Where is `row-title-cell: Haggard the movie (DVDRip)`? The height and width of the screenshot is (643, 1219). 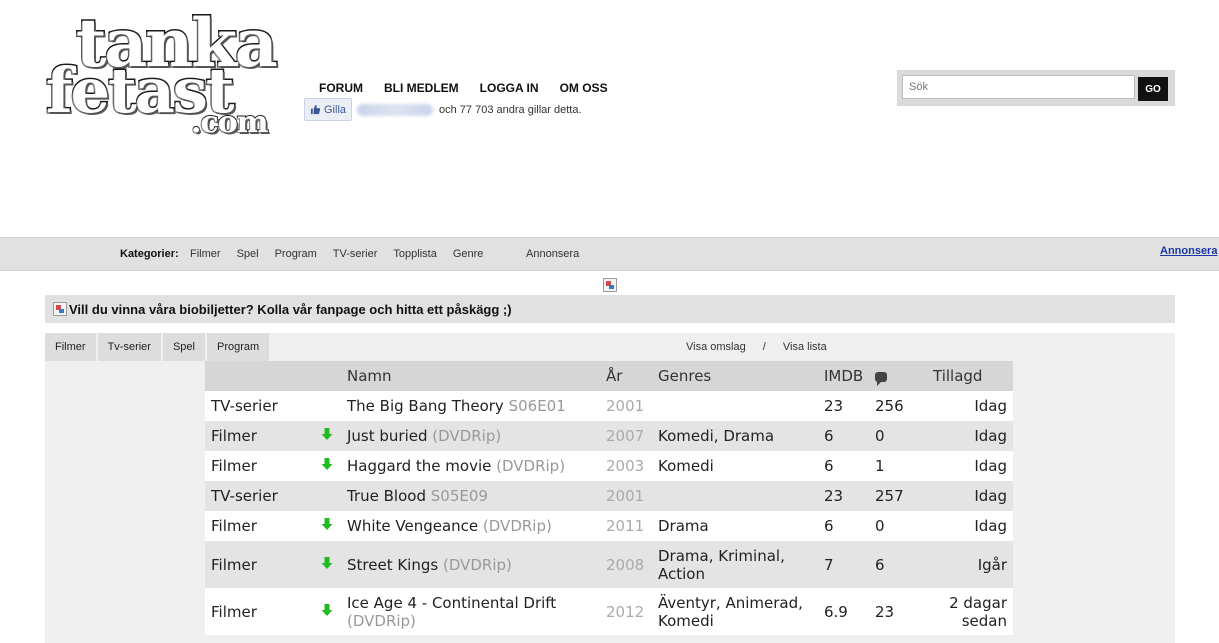
row-title-cell: Haggard the movie (DVDRip) is located at coordinates (470, 466).